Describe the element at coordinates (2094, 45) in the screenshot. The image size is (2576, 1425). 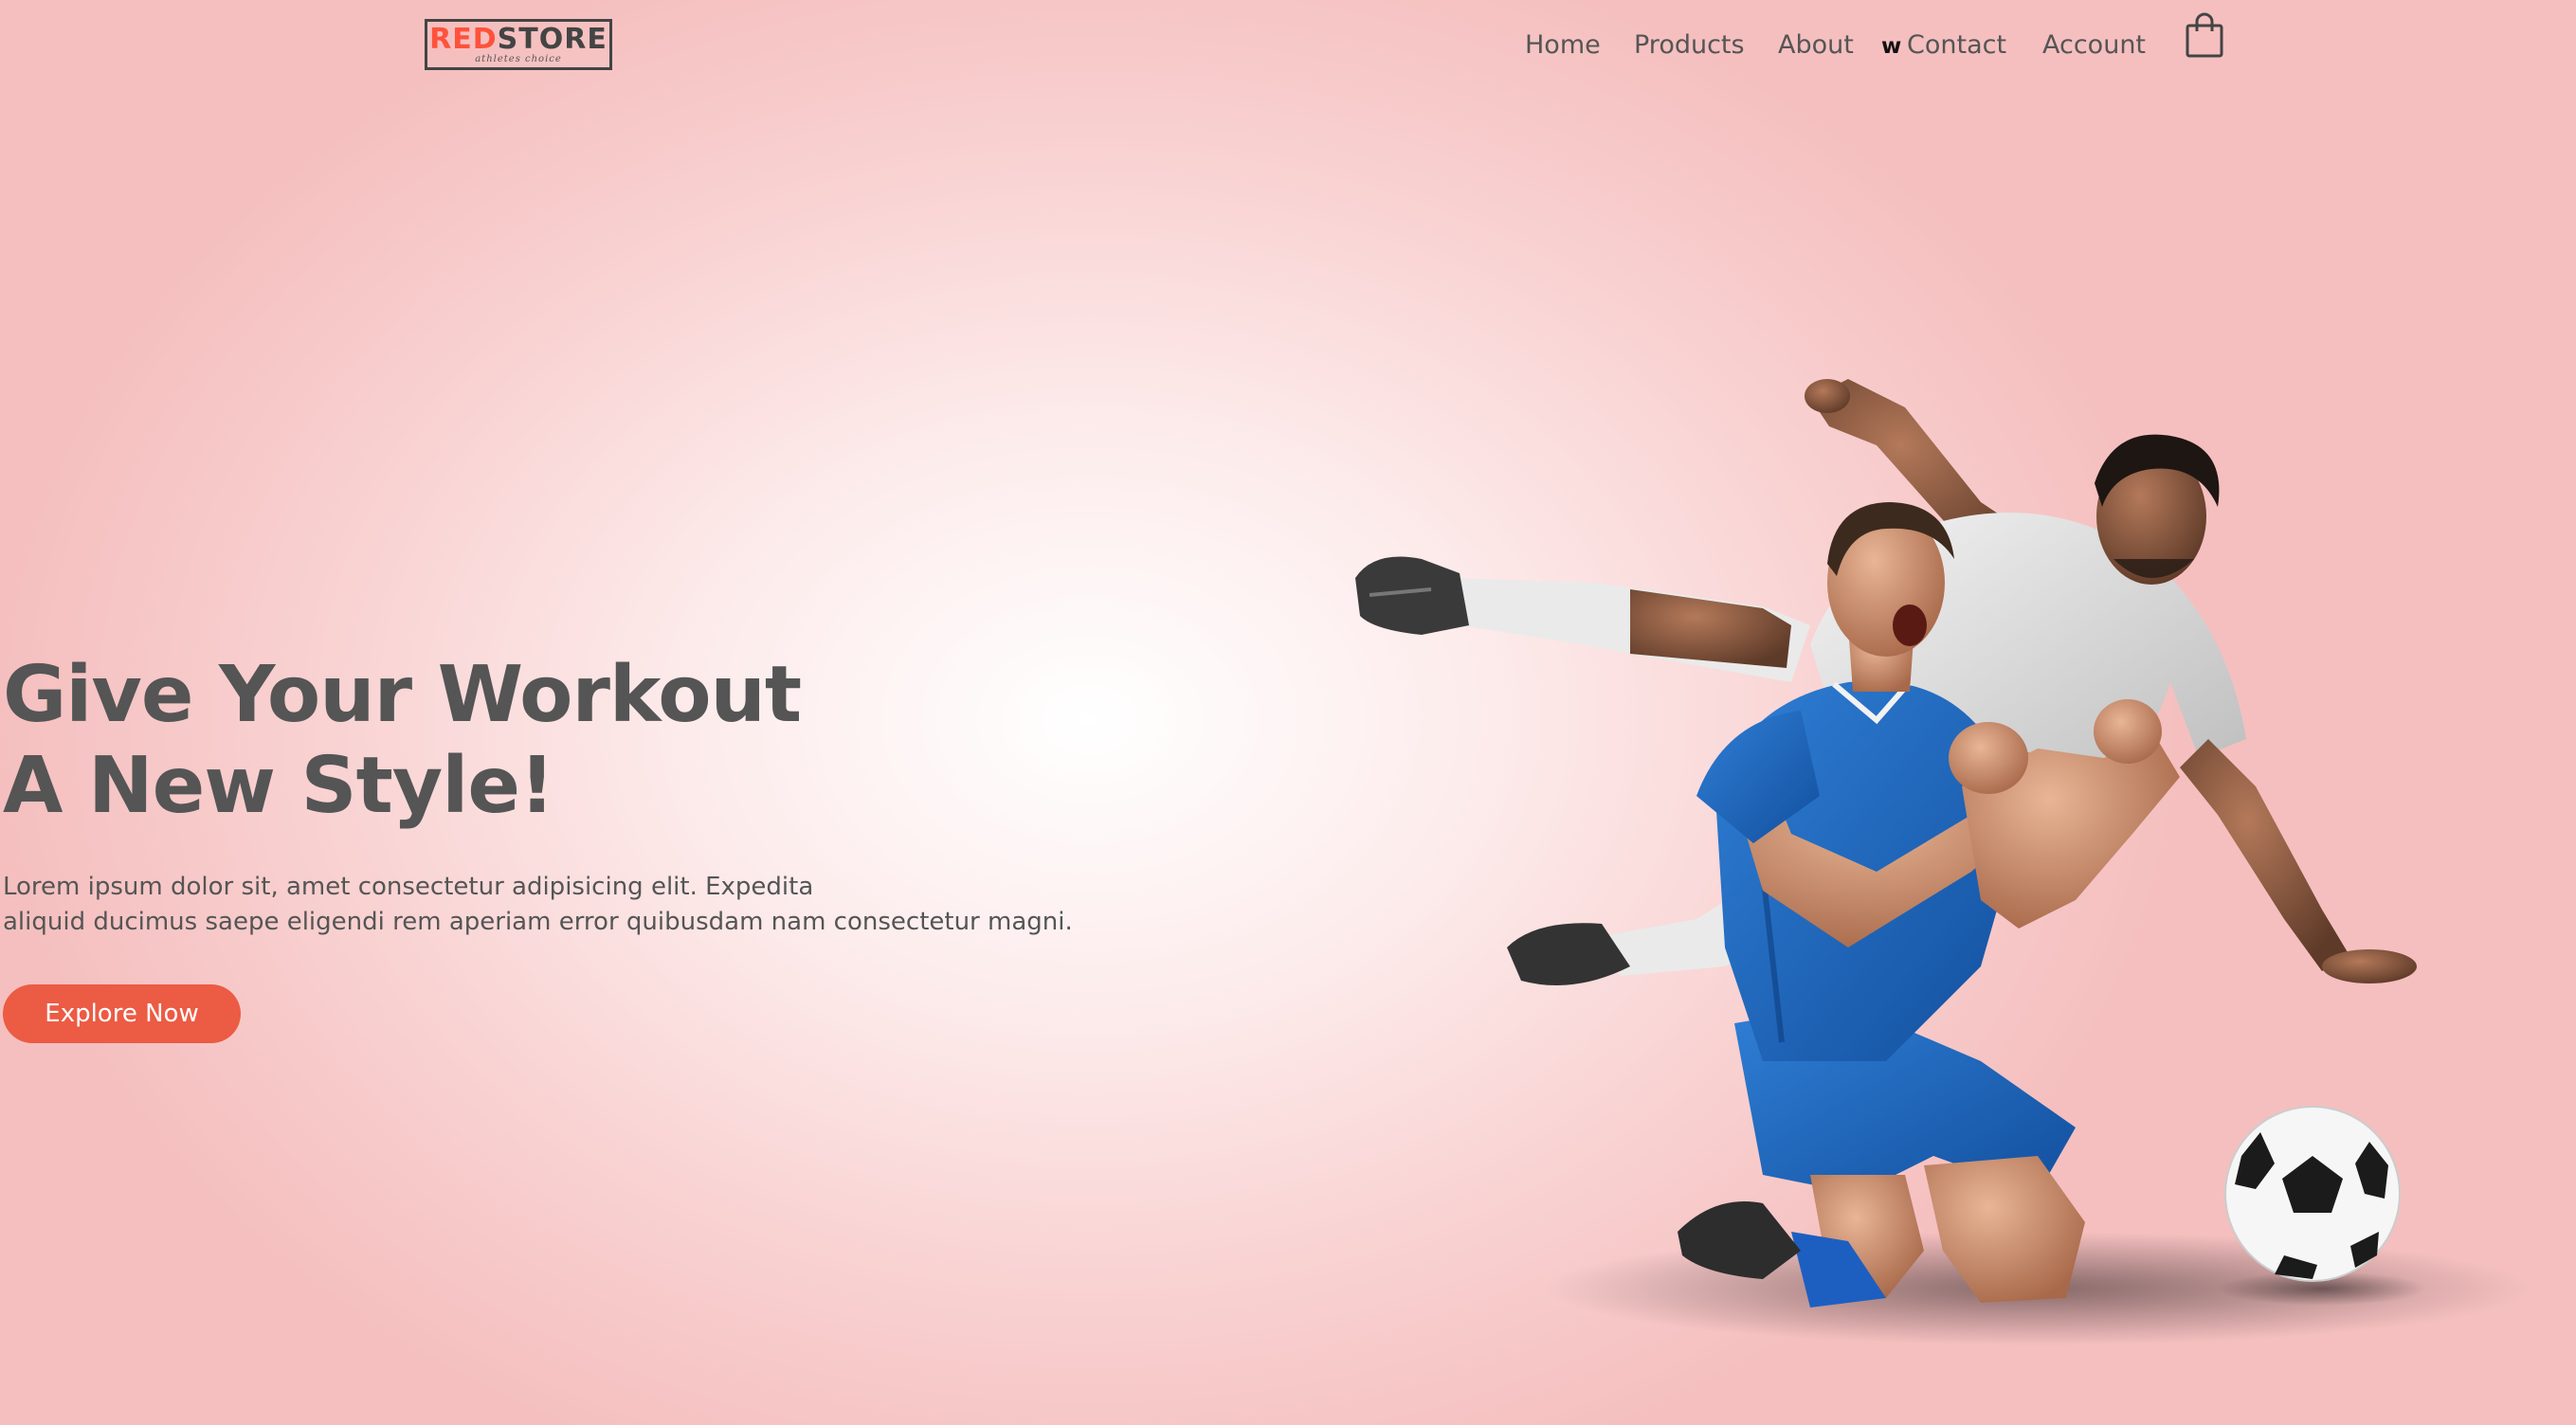
I see `nav-account: Account` at that location.